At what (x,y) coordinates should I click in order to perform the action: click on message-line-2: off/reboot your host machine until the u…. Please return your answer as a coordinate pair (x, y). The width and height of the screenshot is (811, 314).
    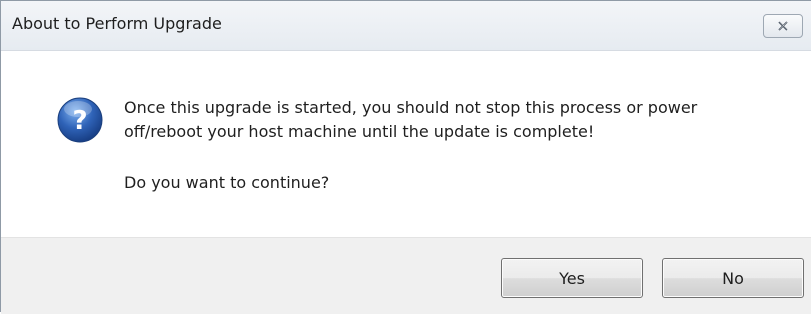
    Looking at the image, I should click on (359, 131).